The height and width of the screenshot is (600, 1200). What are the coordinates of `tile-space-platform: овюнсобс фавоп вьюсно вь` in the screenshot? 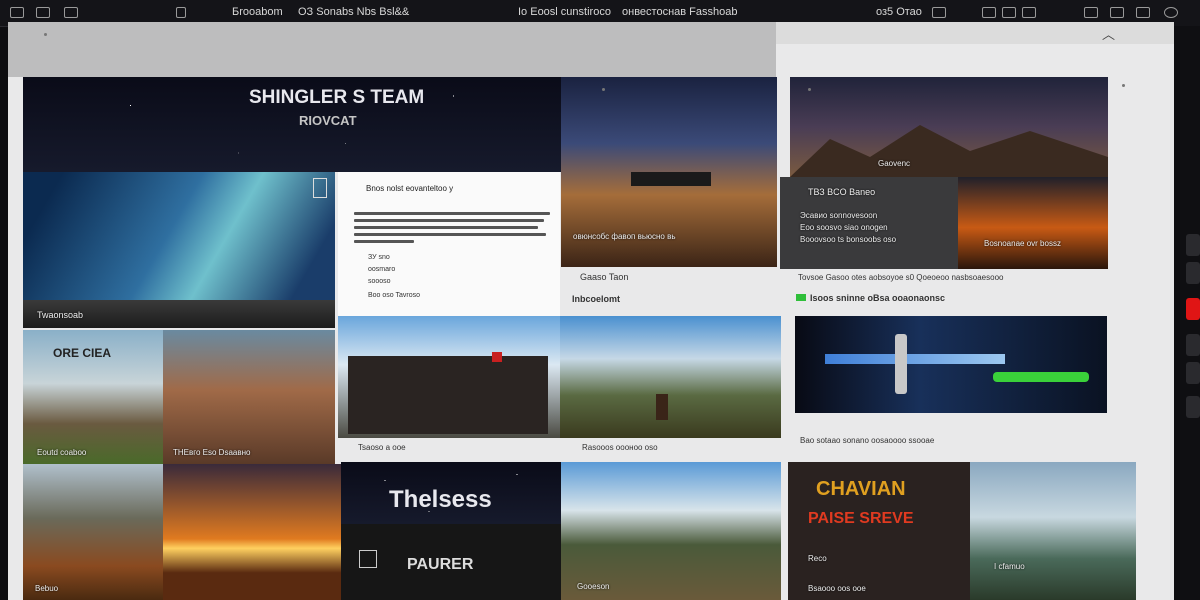 It's located at (669, 172).